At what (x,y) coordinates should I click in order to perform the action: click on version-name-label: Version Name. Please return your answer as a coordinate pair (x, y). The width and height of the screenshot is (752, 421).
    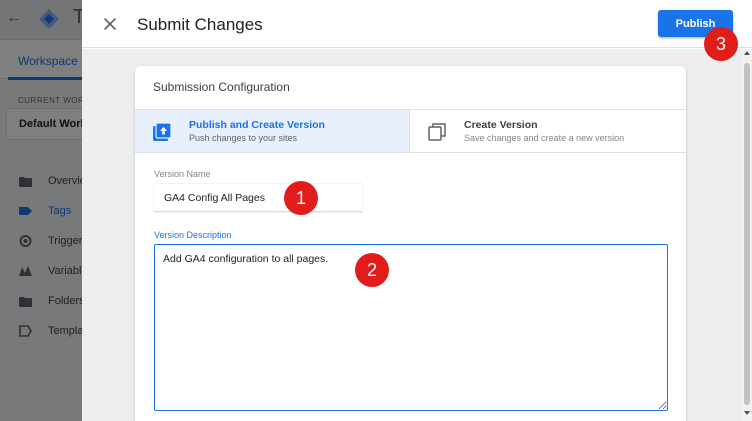
    Looking at the image, I should click on (182, 174).